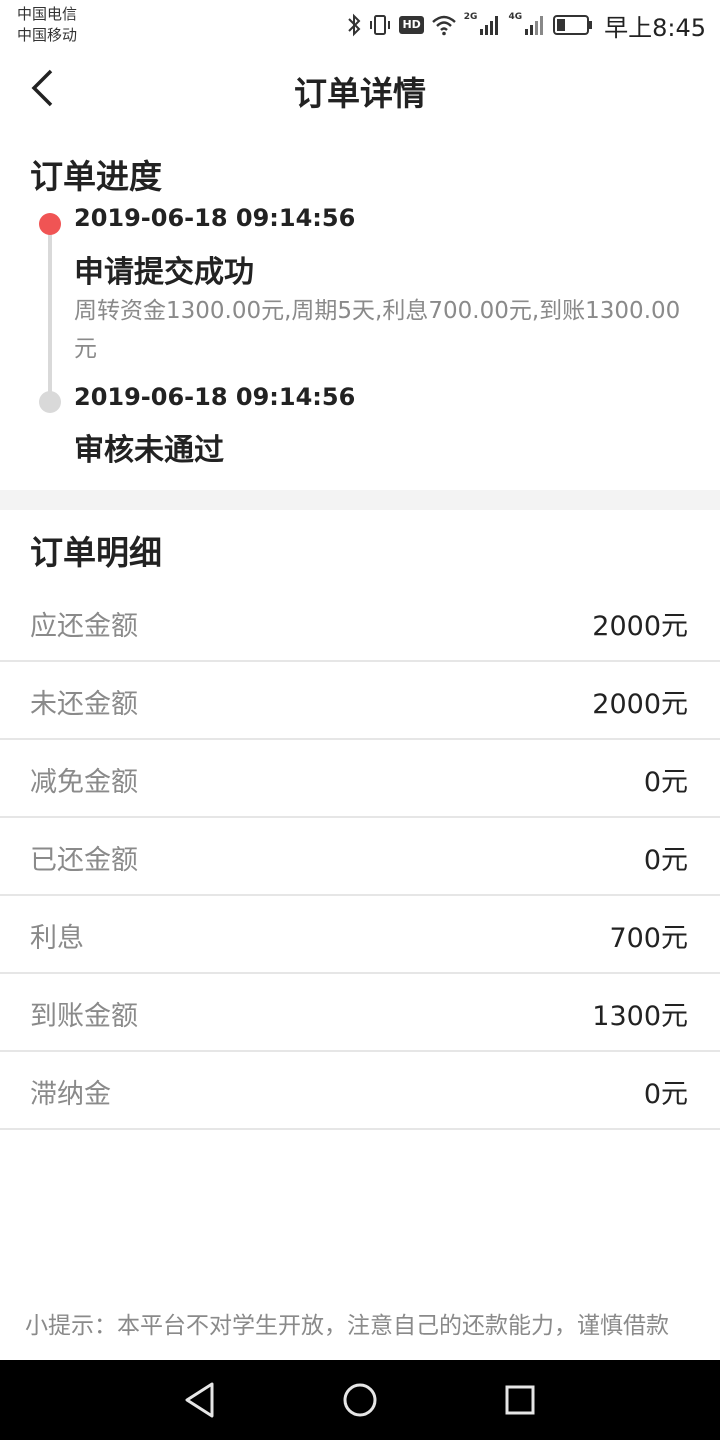  Describe the element at coordinates (84, 860) in the screenshot. I see `detail-label: 已还金额` at that location.